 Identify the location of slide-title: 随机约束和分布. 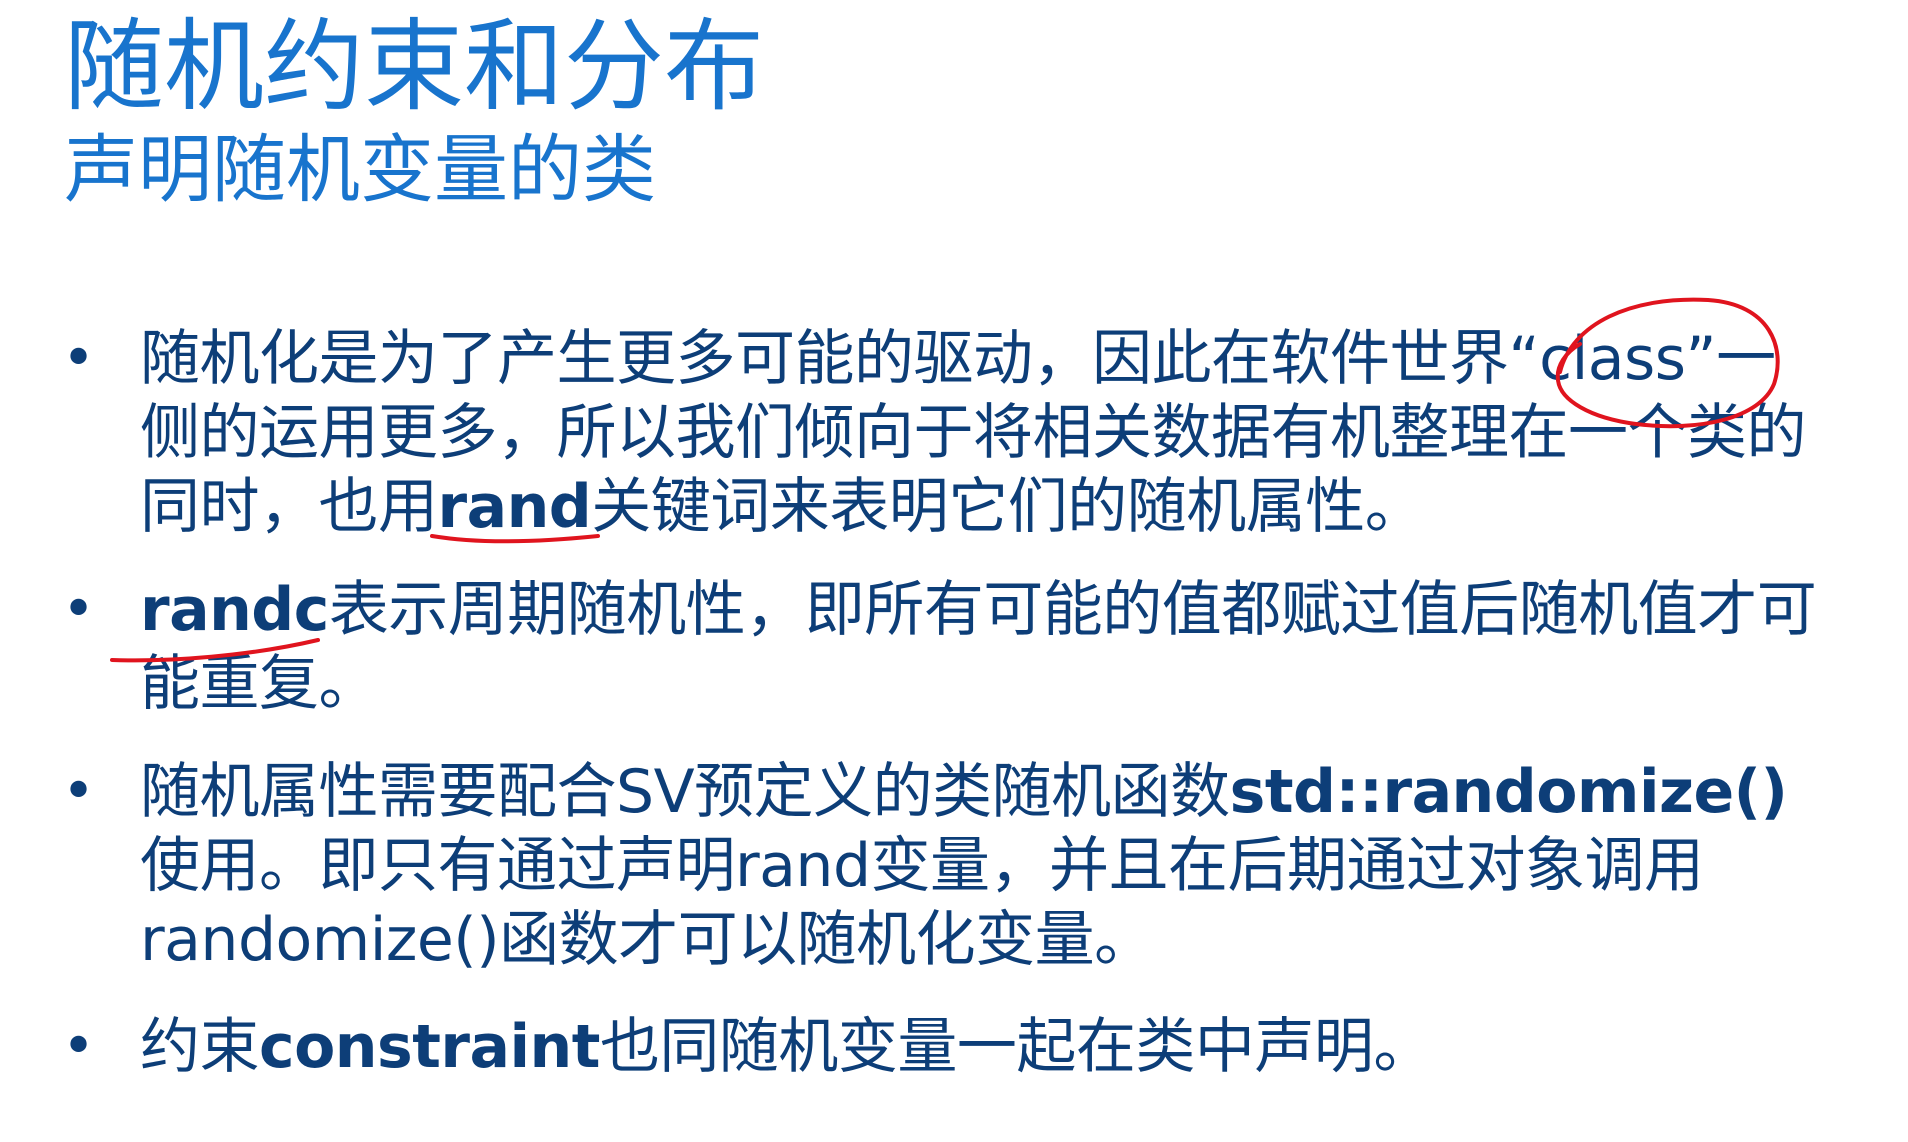
(414, 66).